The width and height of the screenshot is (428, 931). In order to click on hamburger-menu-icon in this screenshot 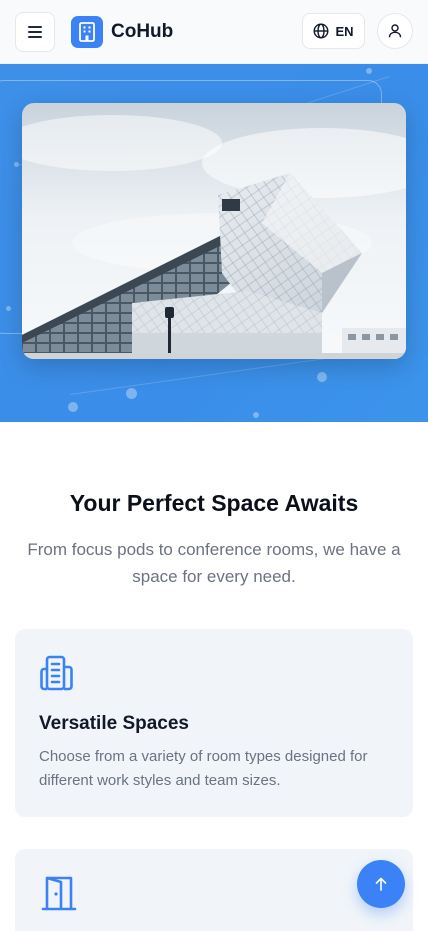, I will do `click(35, 31)`.